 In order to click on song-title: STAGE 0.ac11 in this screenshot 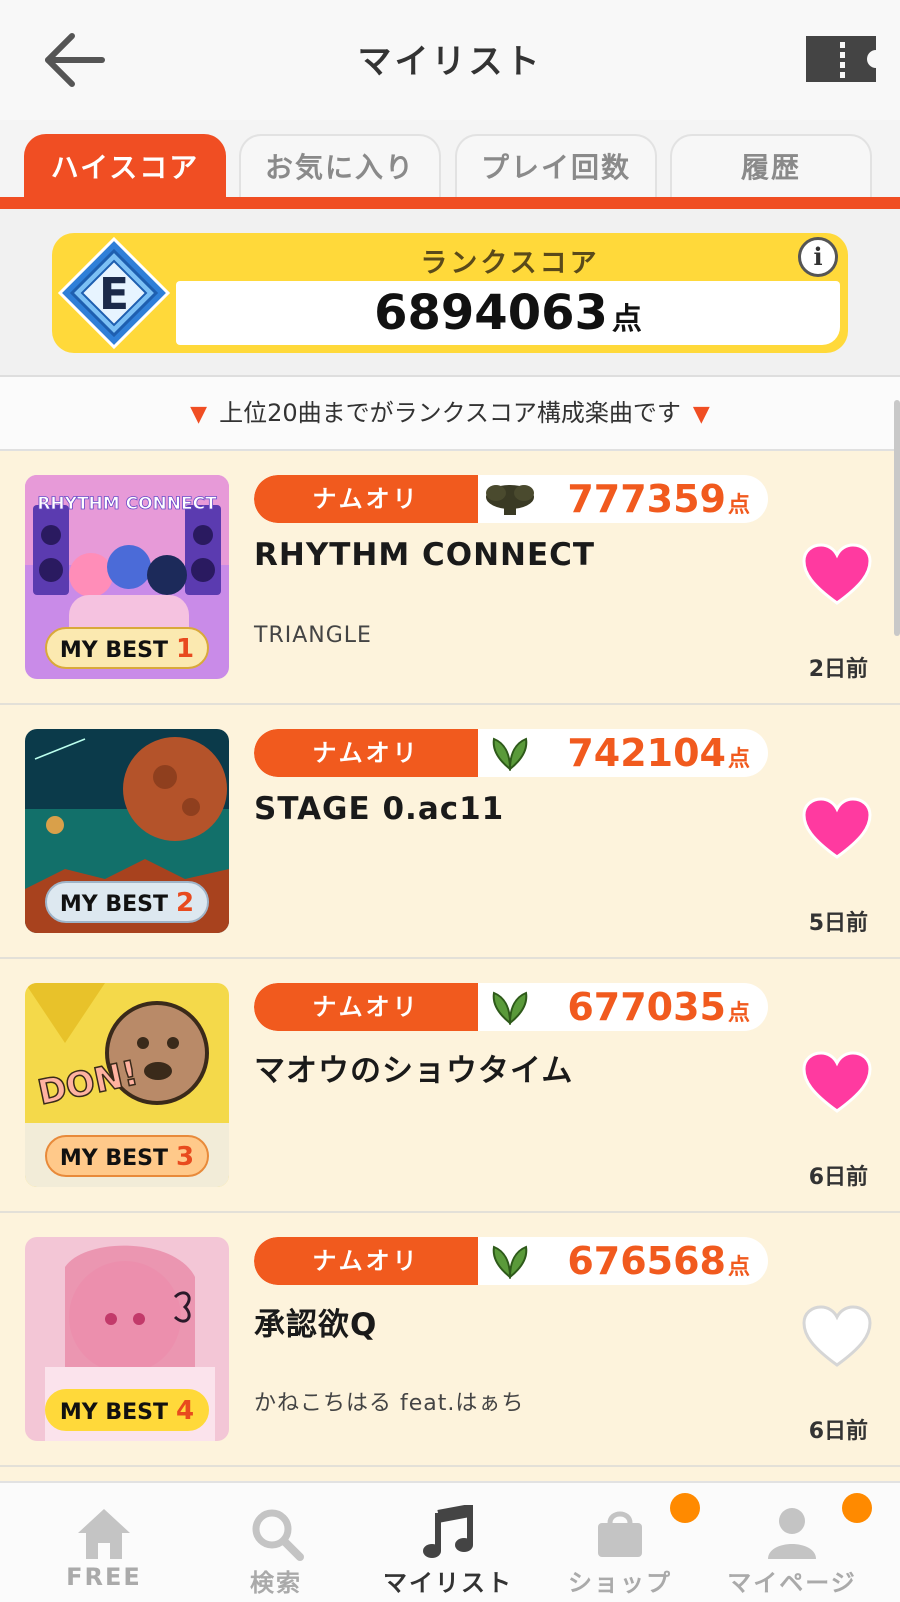, I will do `click(379, 809)`.